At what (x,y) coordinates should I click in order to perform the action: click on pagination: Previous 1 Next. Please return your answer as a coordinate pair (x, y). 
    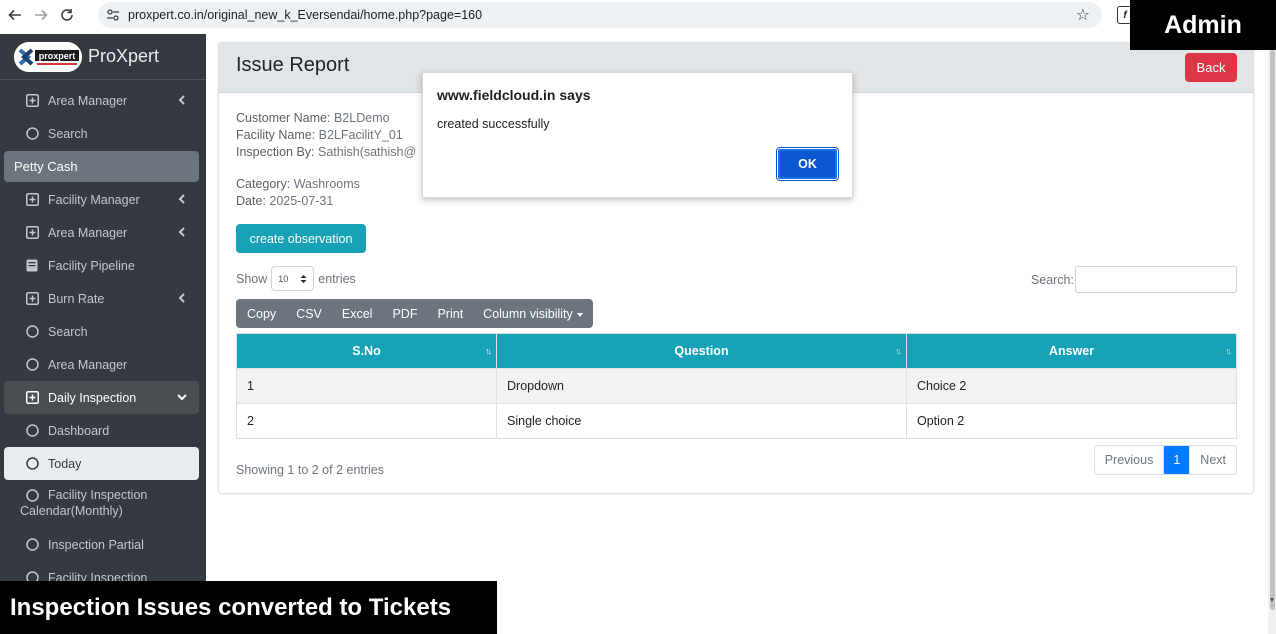
    Looking at the image, I should click on (1165, 460).